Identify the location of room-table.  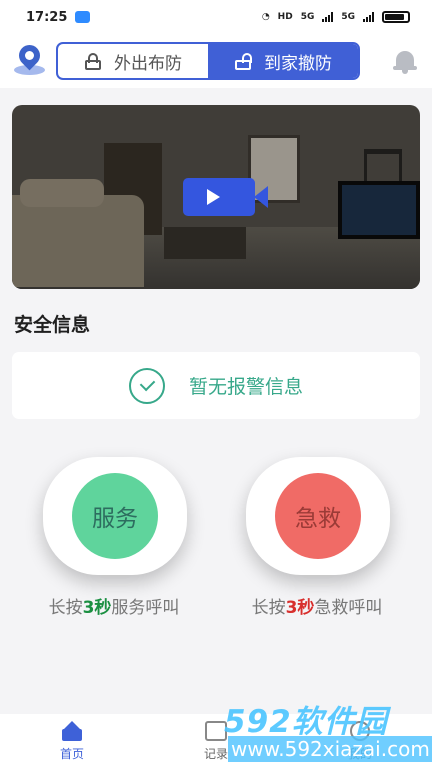
(205, 243).